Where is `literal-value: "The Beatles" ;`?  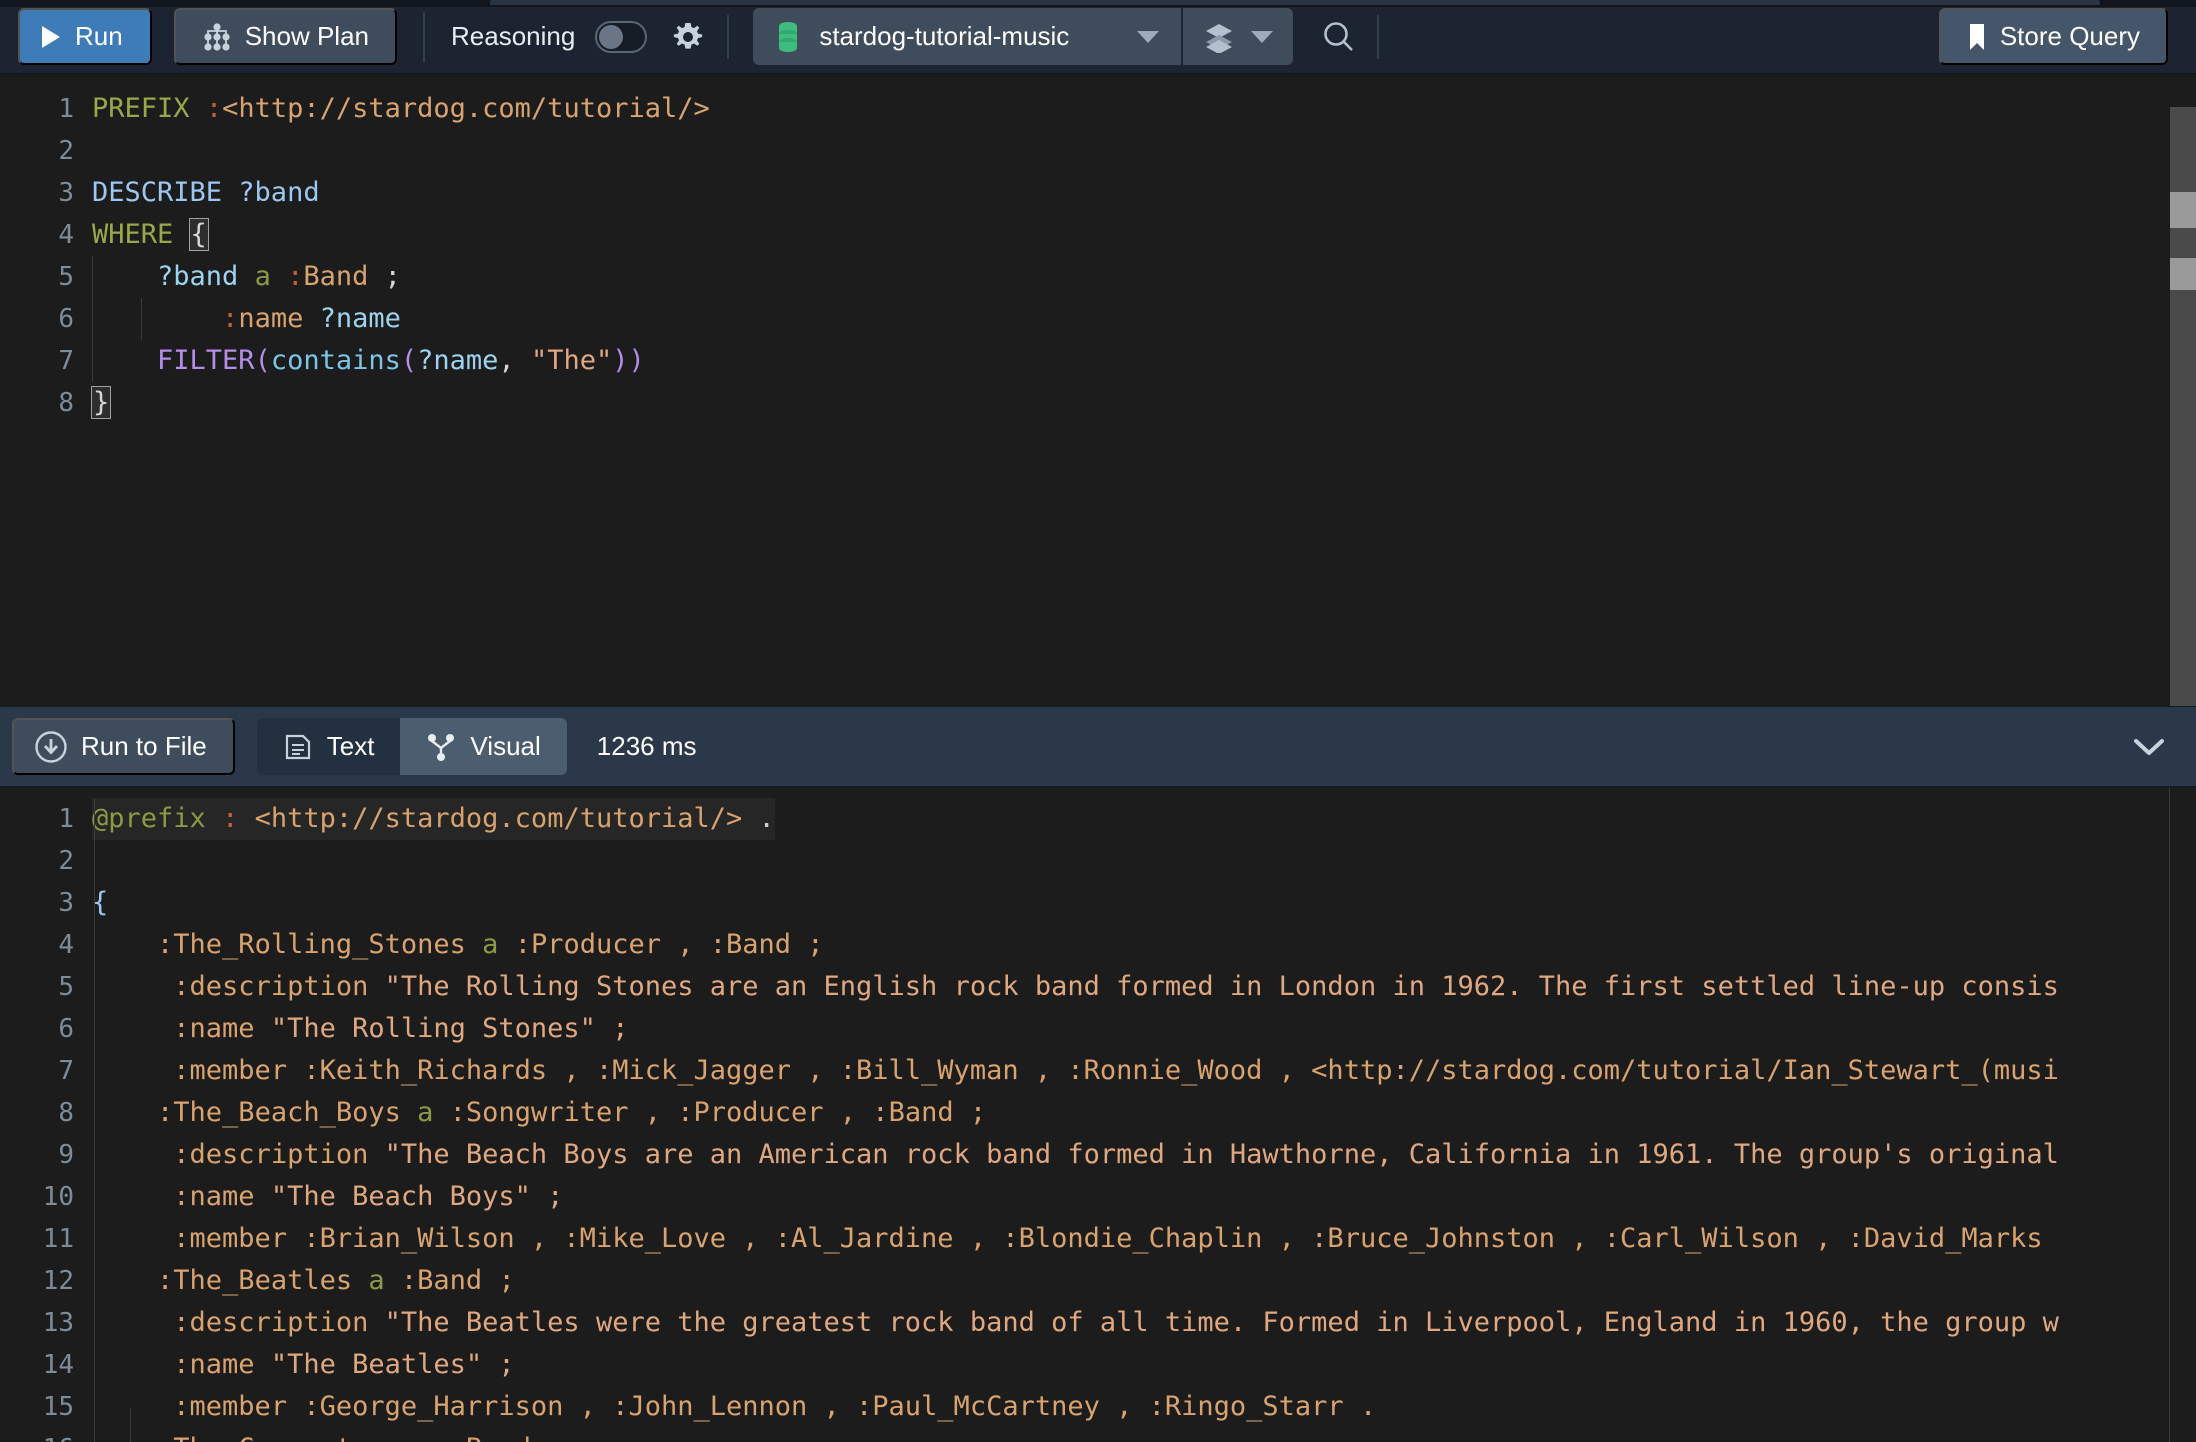 literal-value: "The Beatles" ; is located at coordinates (392, 1364).